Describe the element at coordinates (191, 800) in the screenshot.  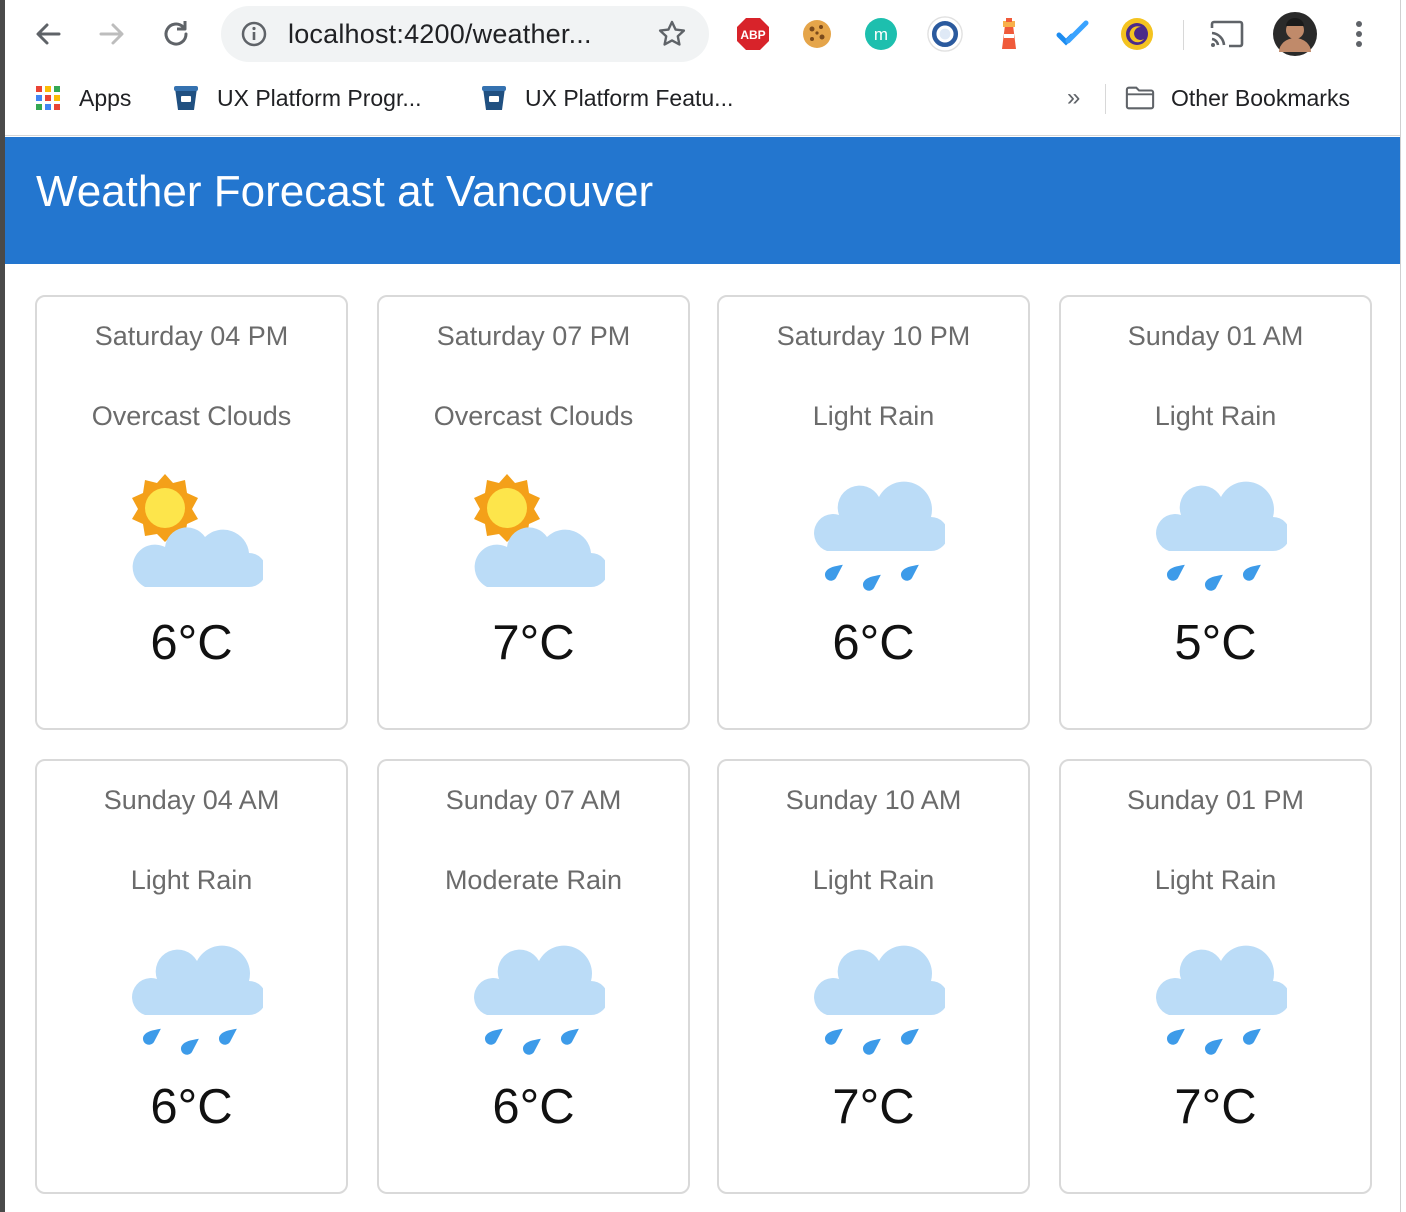
I see `forecast-time: Sunday 04 AM` at that location.